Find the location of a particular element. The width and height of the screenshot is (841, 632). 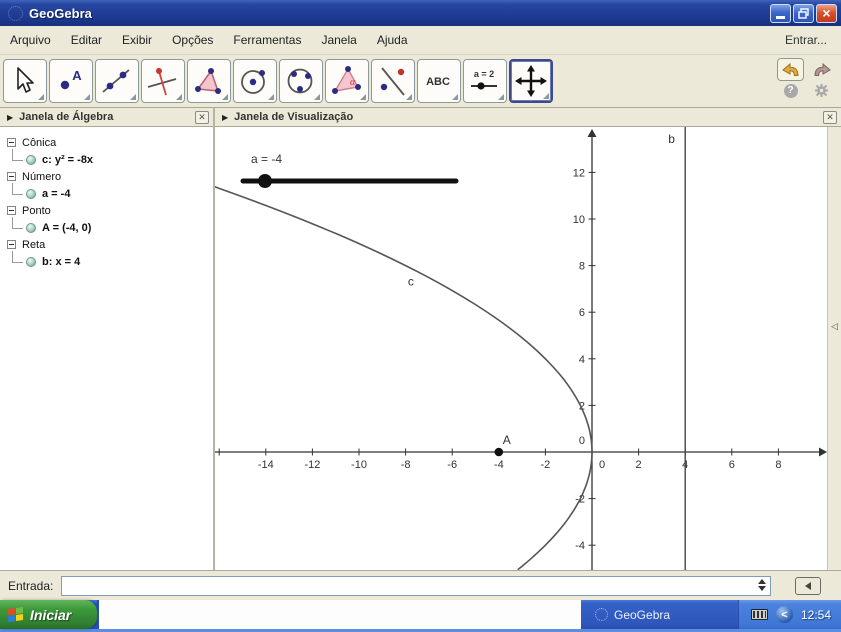

svg-text: a = 2 is located at coordinates (484, 74).